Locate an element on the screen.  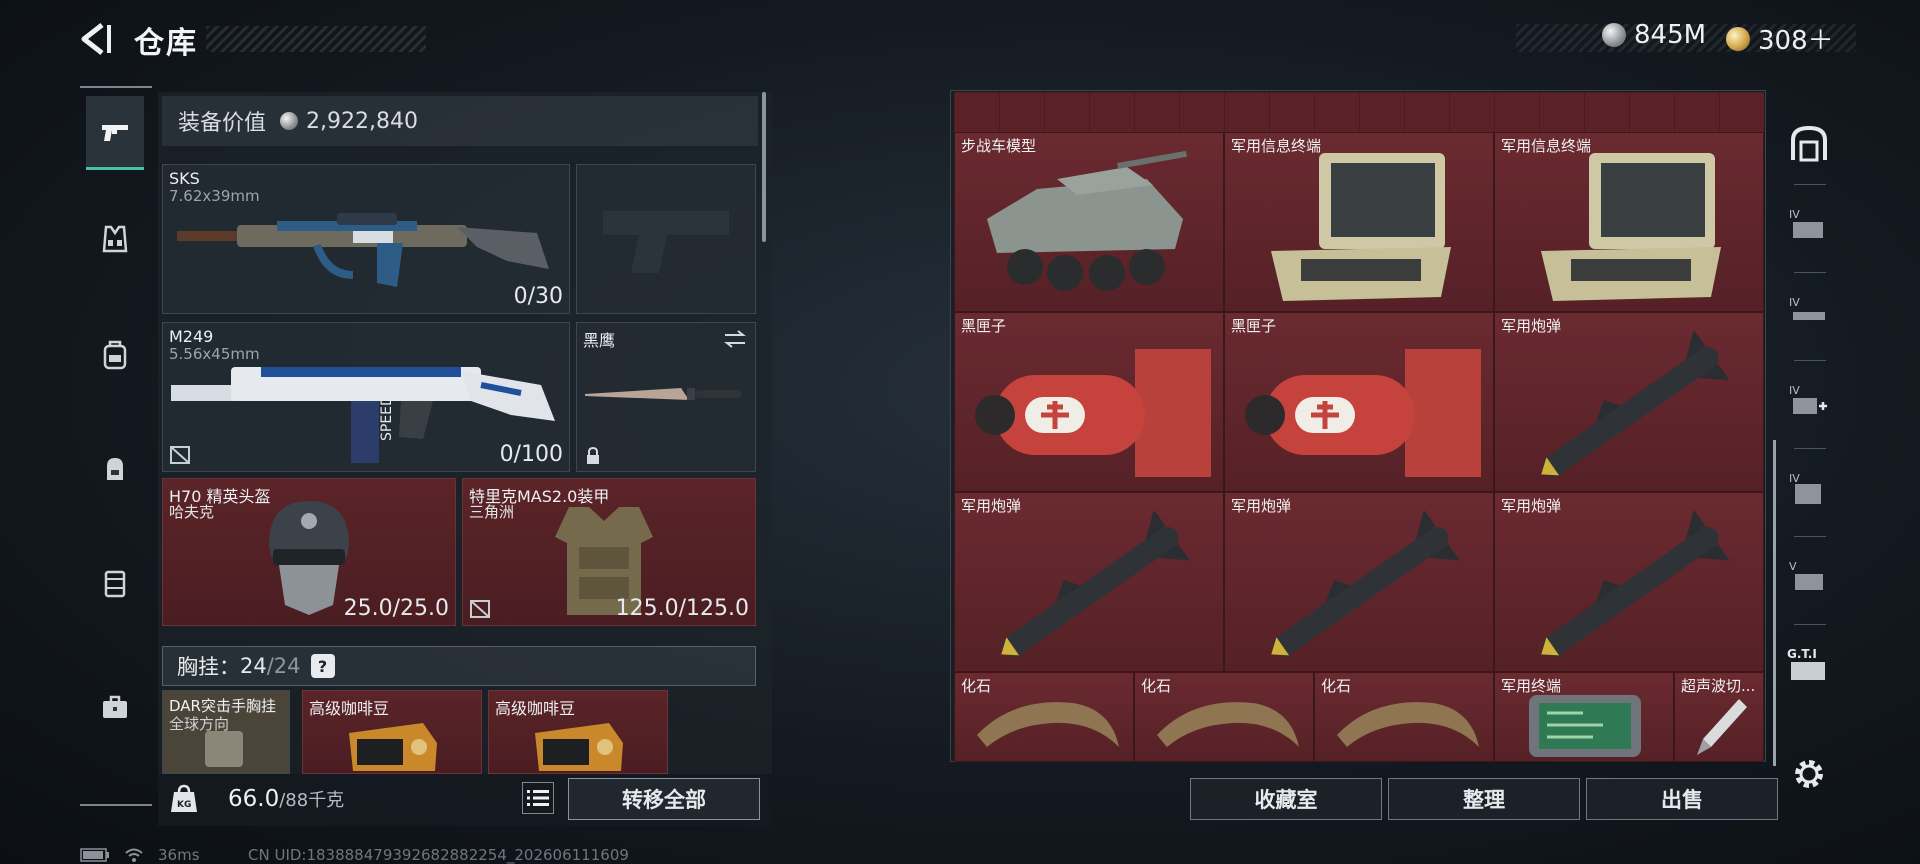
warehouse-tab-medical: IV is located at coordinates (1809, 400).